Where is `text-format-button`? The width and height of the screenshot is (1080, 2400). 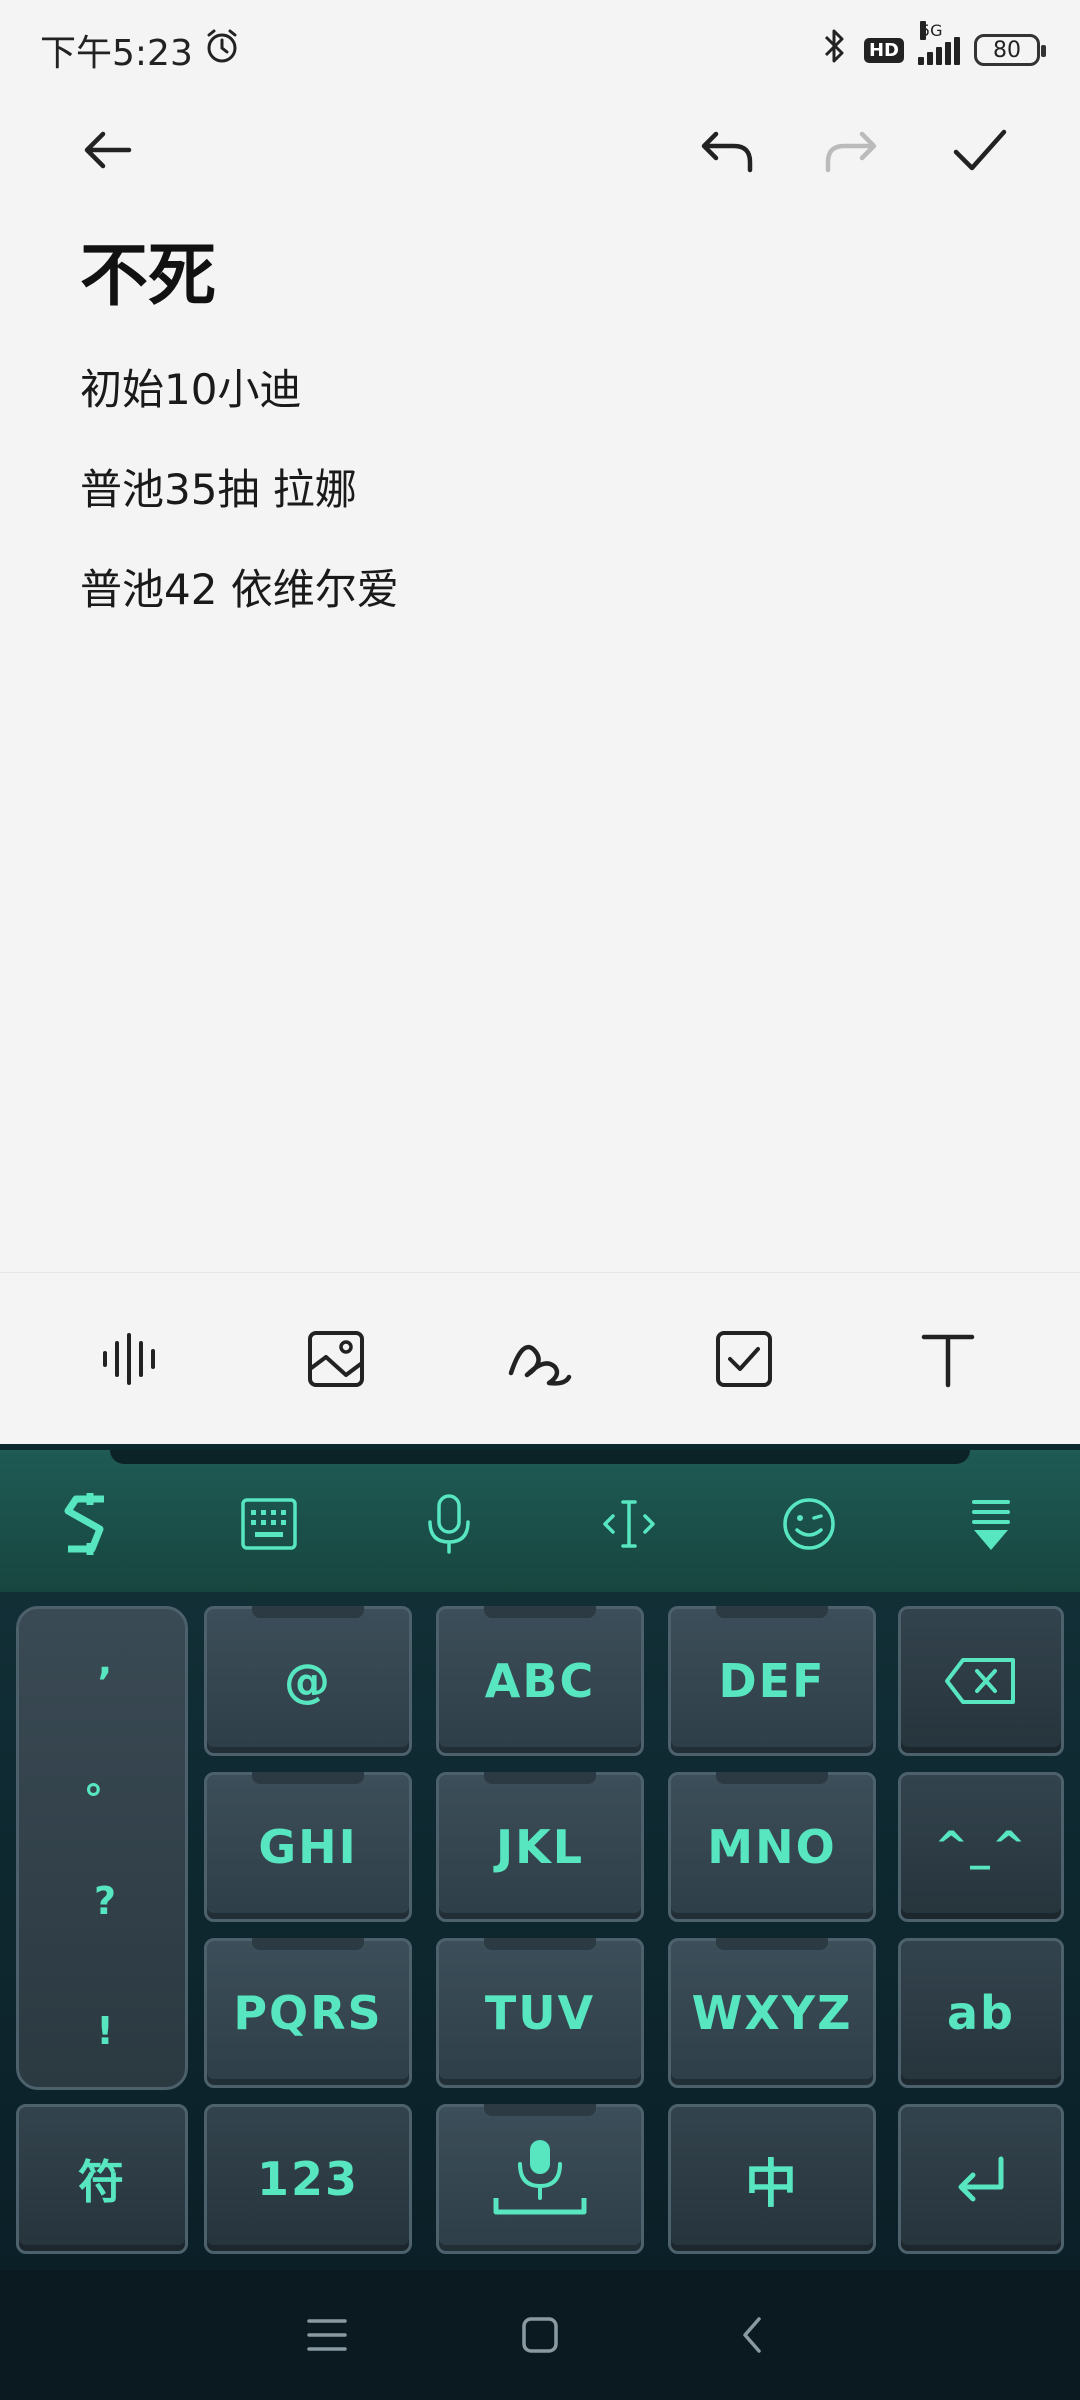 text-format-button is located at coordinates (948, 1359).